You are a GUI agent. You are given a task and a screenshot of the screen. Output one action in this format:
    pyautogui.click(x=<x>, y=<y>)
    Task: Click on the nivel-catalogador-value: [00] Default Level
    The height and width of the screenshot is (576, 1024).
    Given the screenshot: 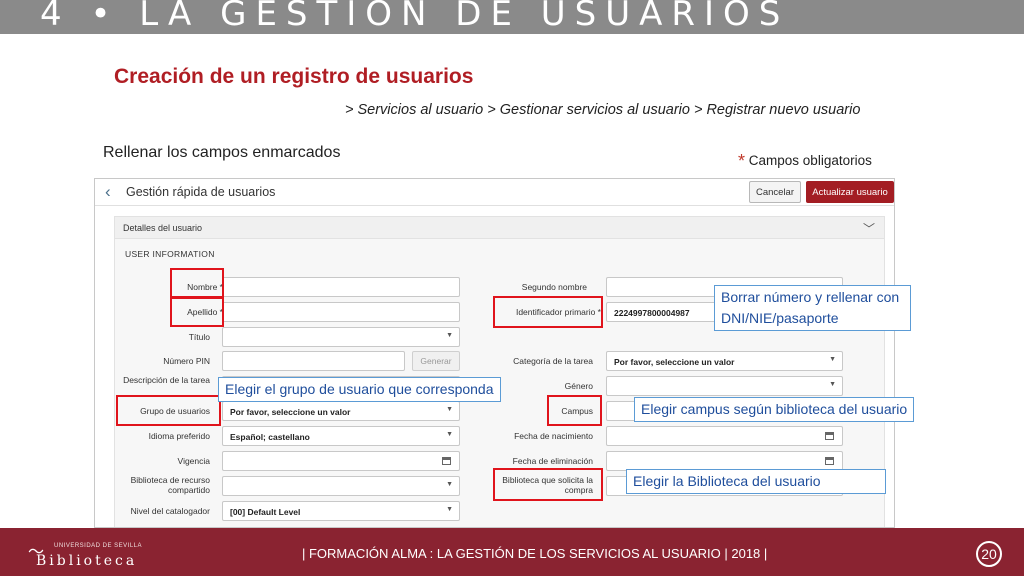 What is the action you would take?
    pyautogui.click(x=265, y=512)
    